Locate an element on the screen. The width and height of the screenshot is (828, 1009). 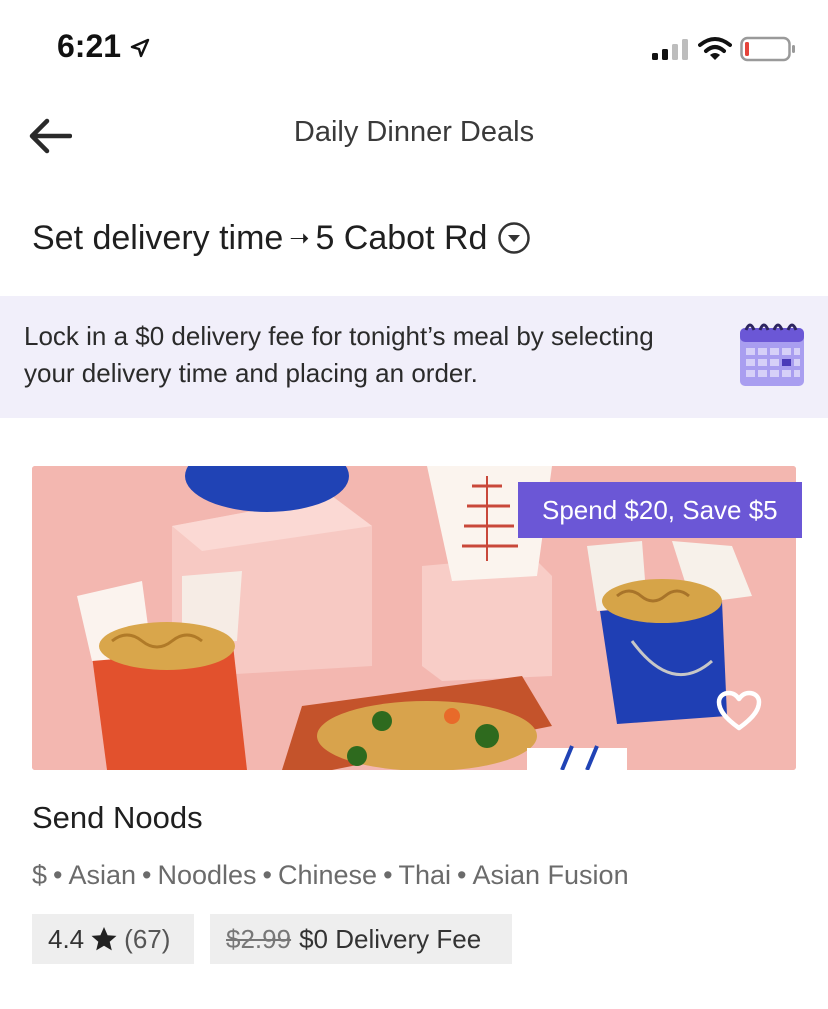
tag-cuisine: Thai is located at coordinates (425, 875).